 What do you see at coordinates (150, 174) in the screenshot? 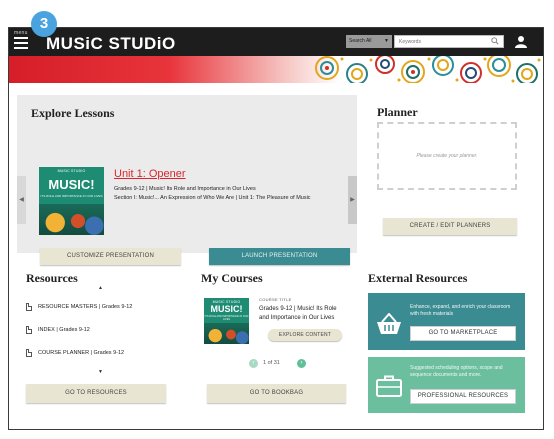
I see `unit-title-link: Unit 1: Opener` at bounding box center [150, 174].